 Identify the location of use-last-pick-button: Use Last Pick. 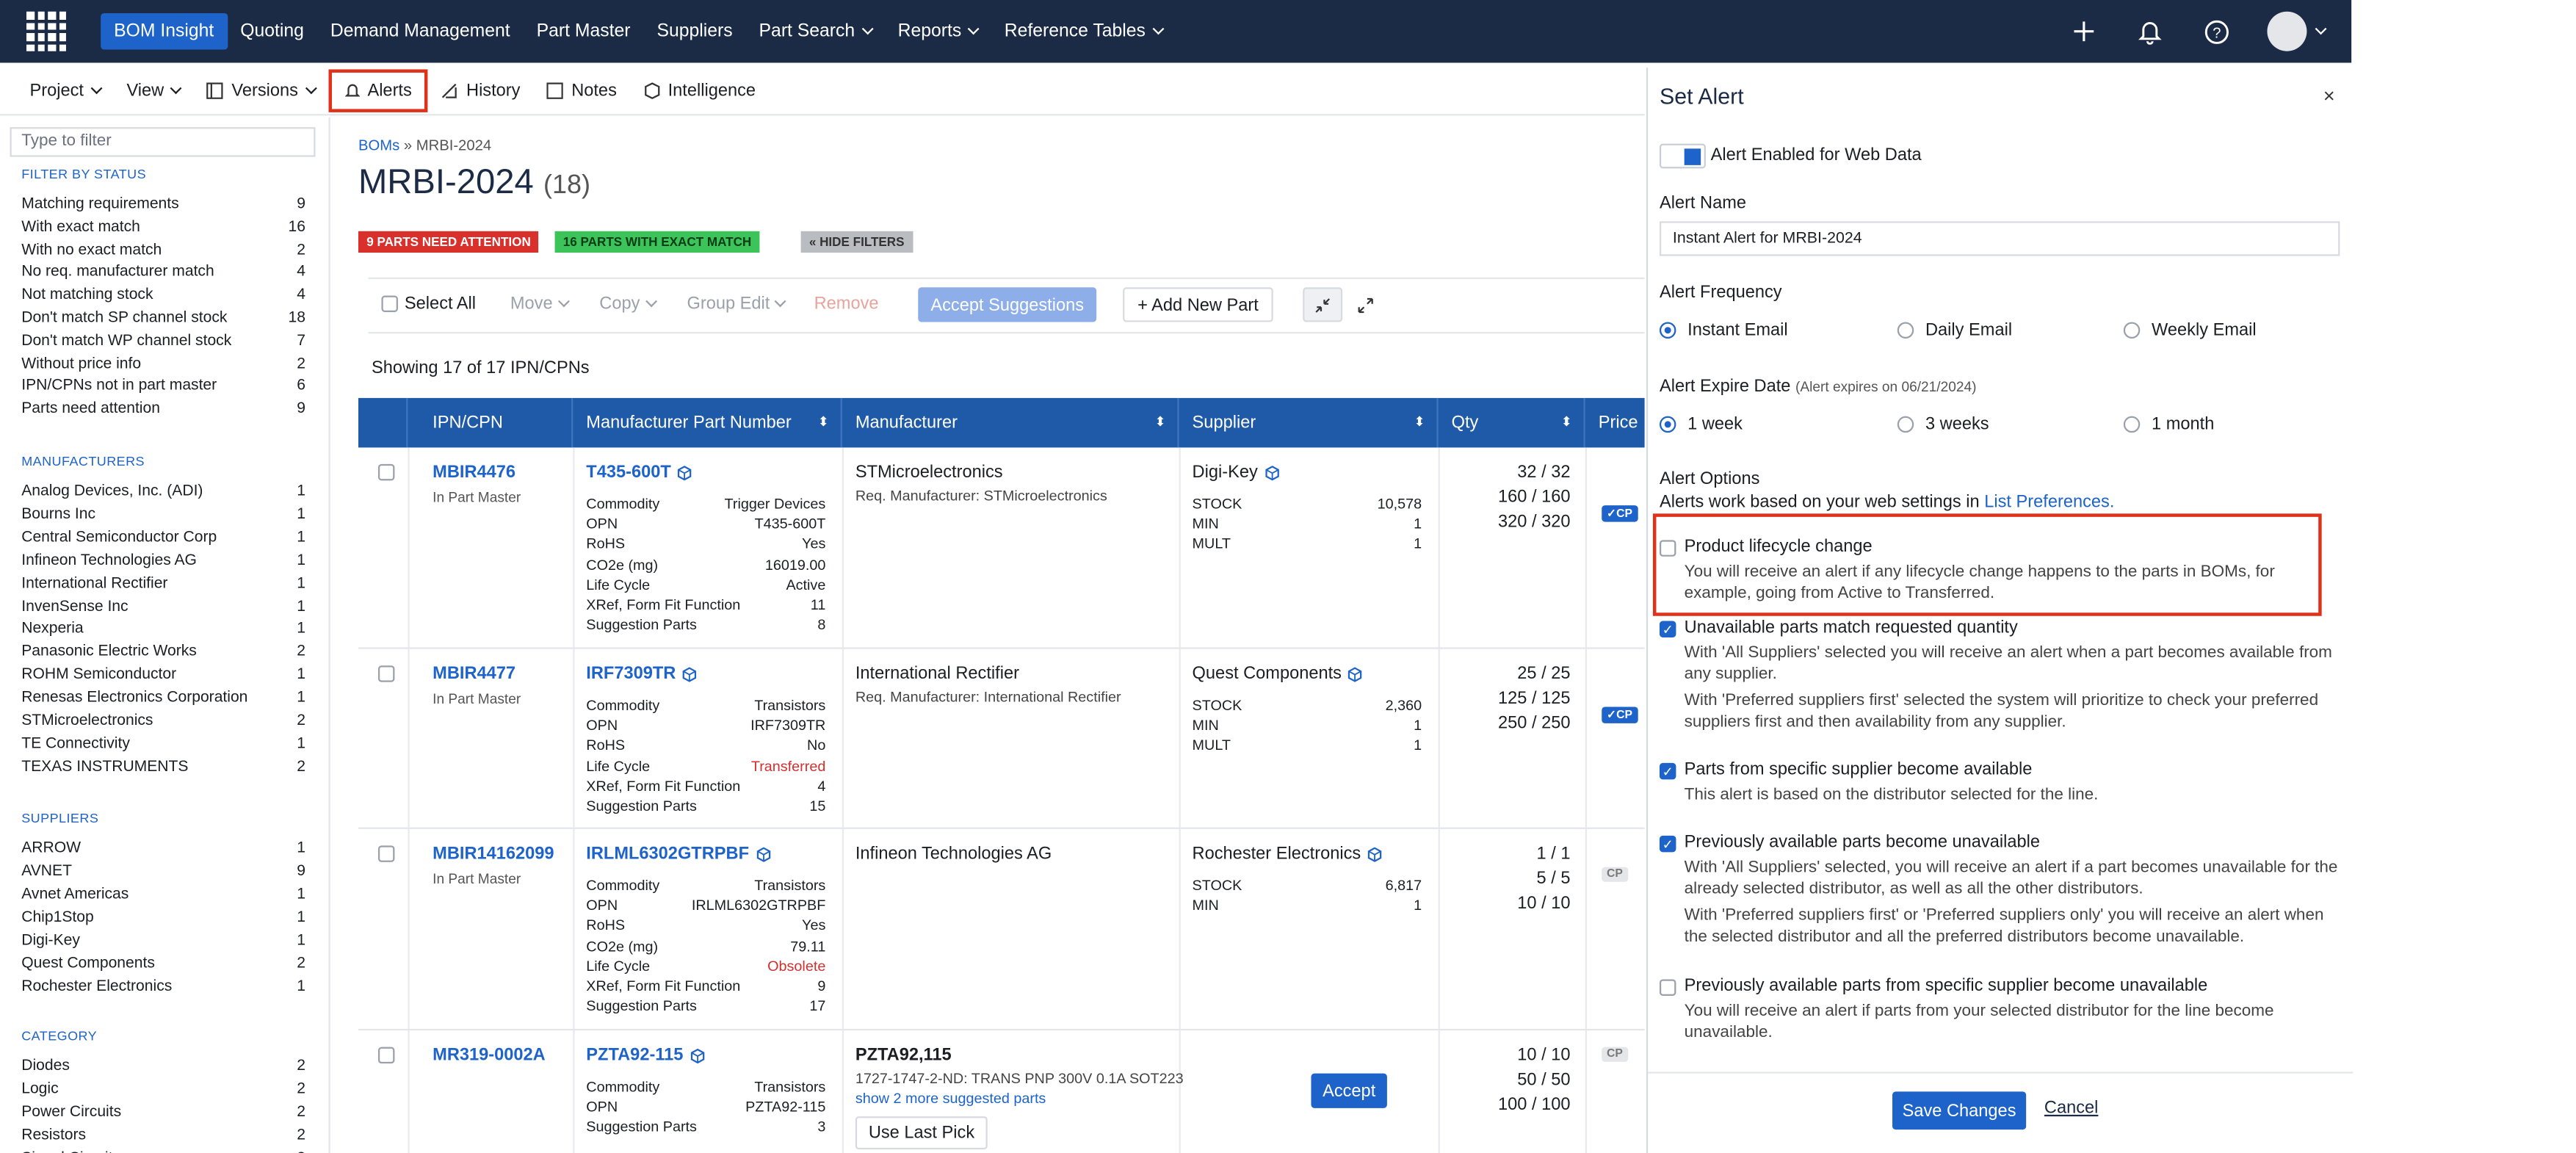
(921, 1133).